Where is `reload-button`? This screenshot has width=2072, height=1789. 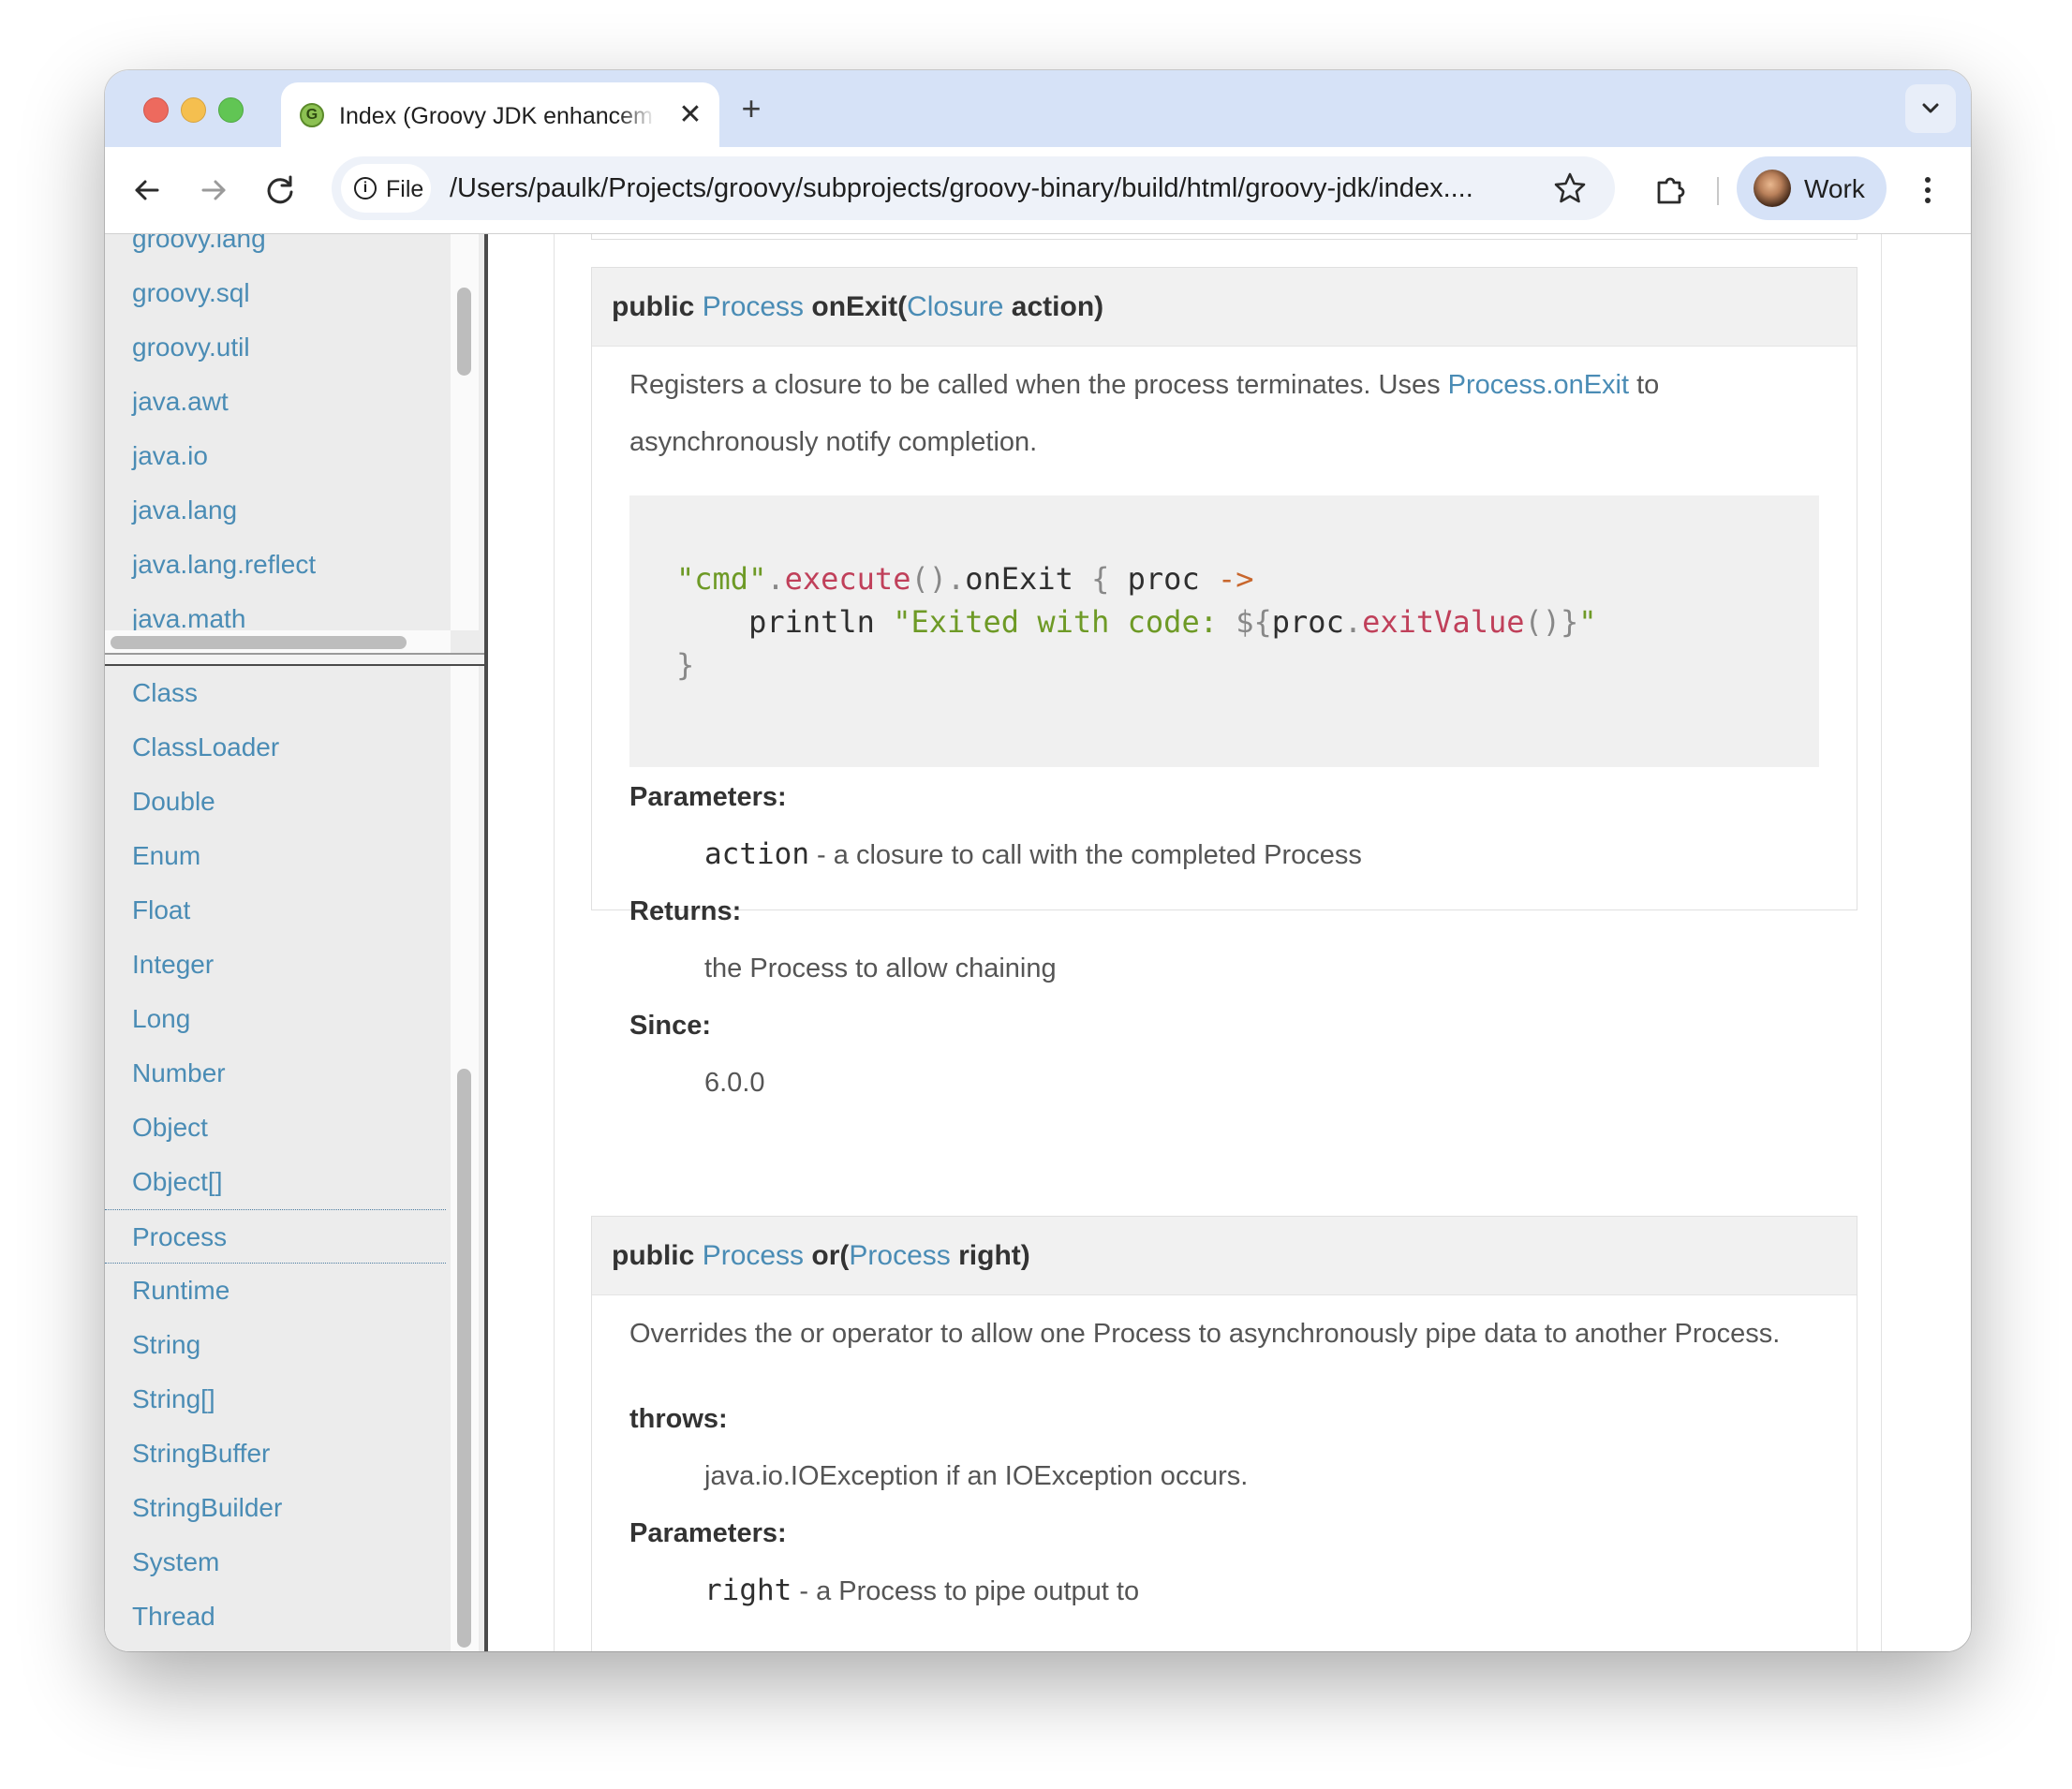
reload-button is located at coordinates (280, 191).